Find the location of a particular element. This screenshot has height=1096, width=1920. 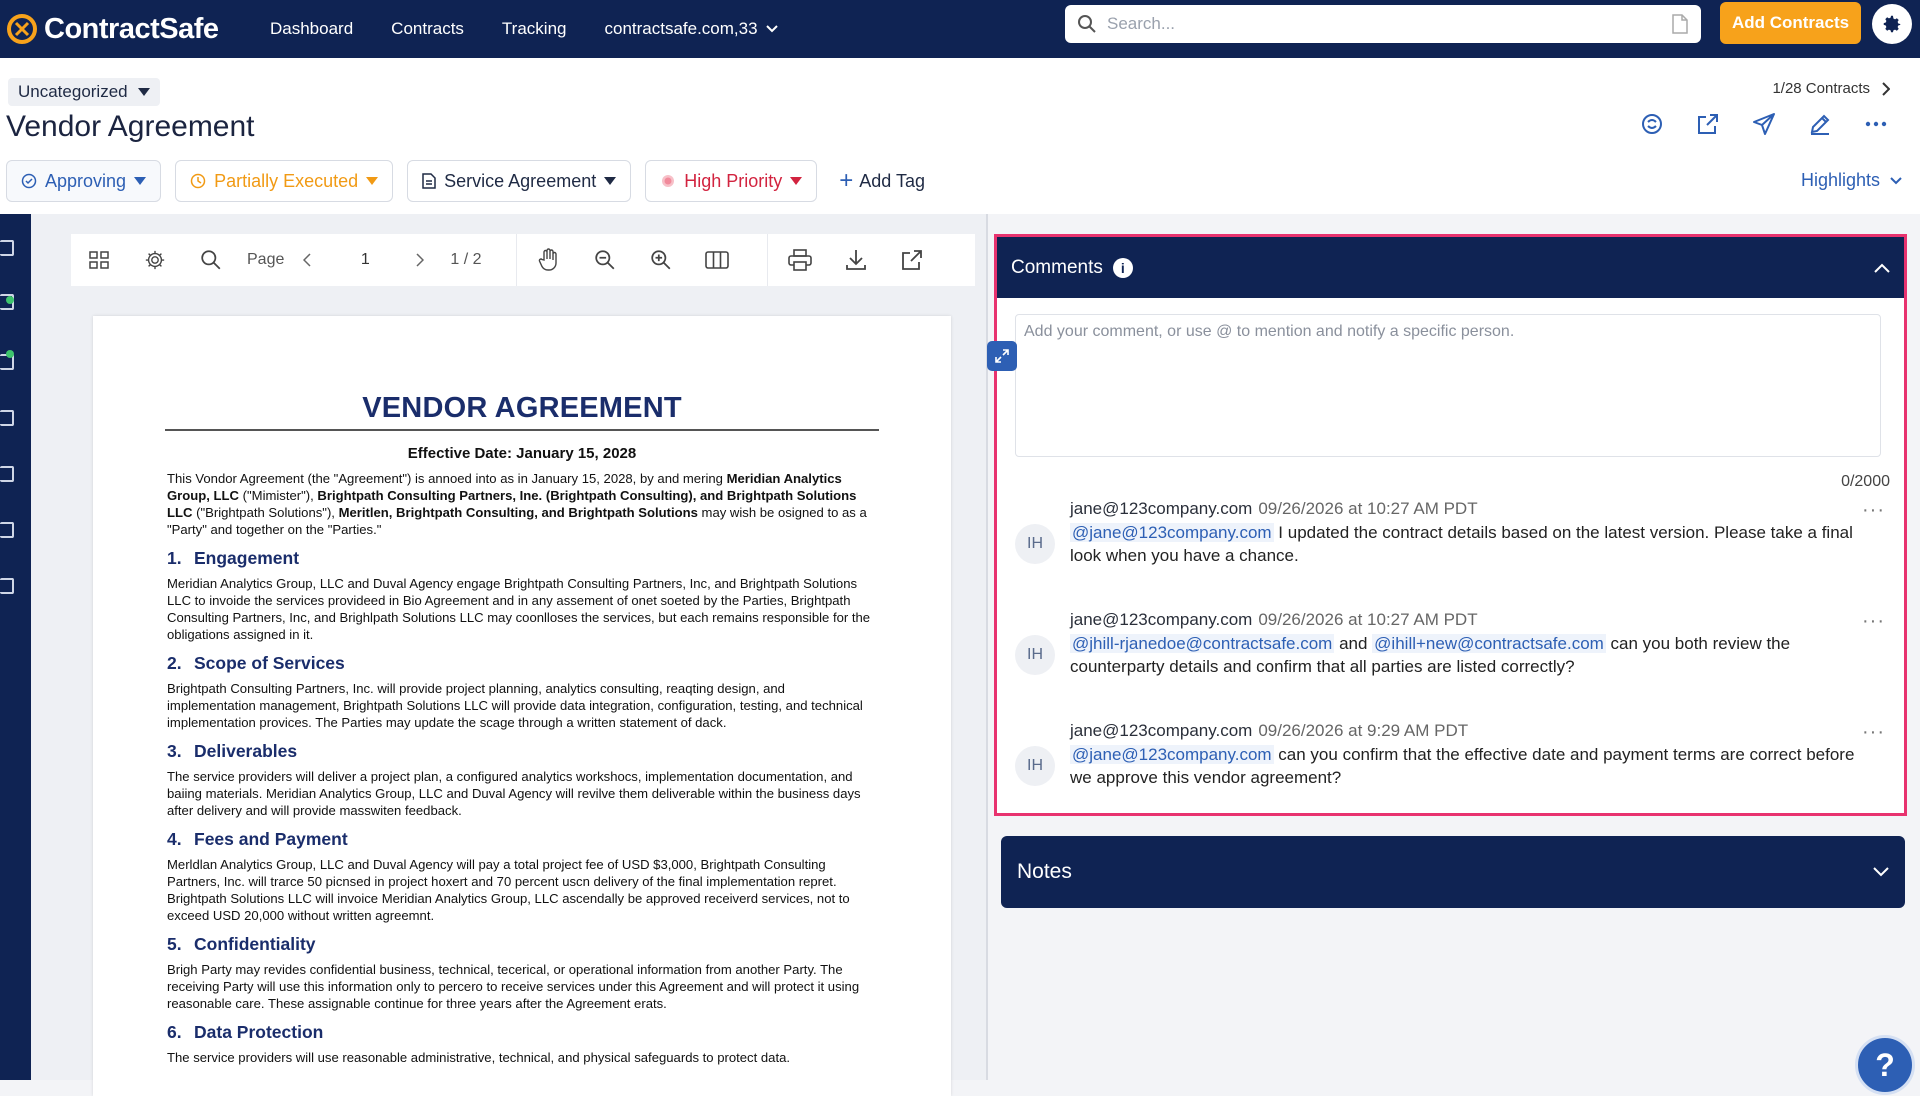

toolbar-divider is located at coordinates (767, 260).